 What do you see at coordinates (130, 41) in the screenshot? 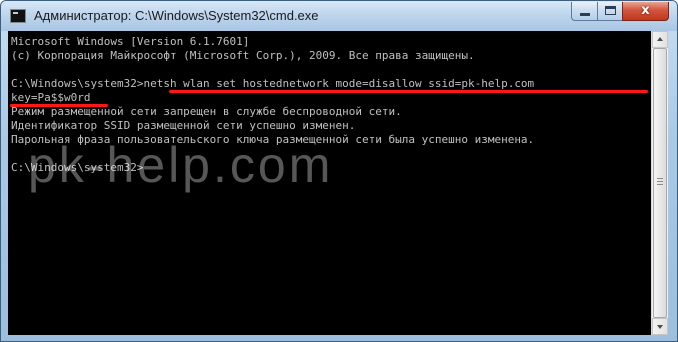
I see `console-line: Microsoft Windows [Version 6.1.7601]` at bounding box center [130, 41].